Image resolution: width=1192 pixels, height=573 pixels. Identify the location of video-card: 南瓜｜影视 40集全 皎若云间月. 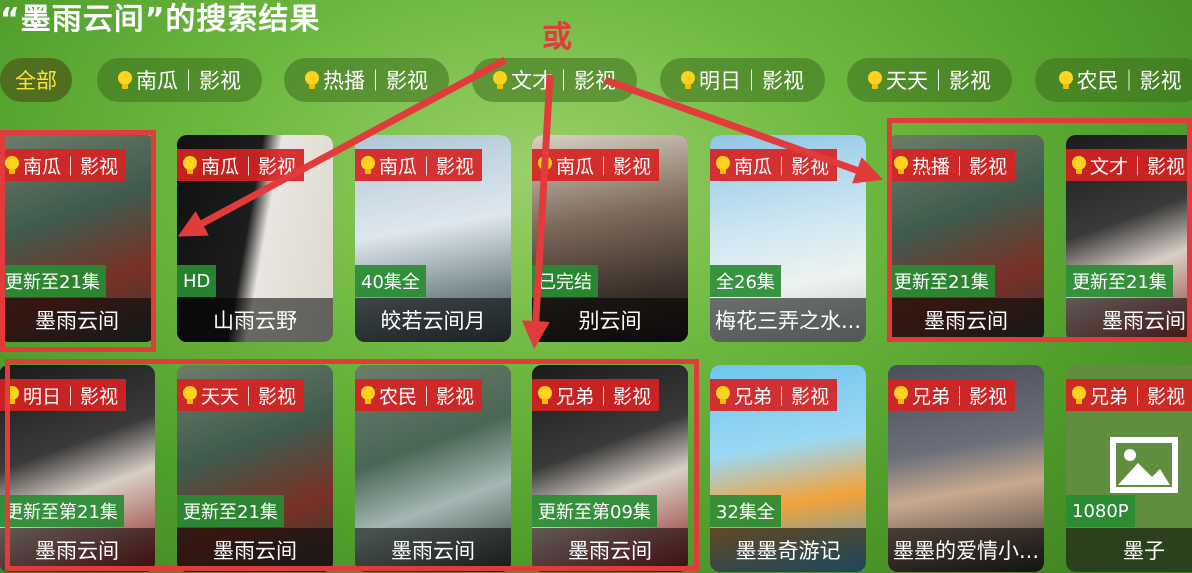
(433, 238).